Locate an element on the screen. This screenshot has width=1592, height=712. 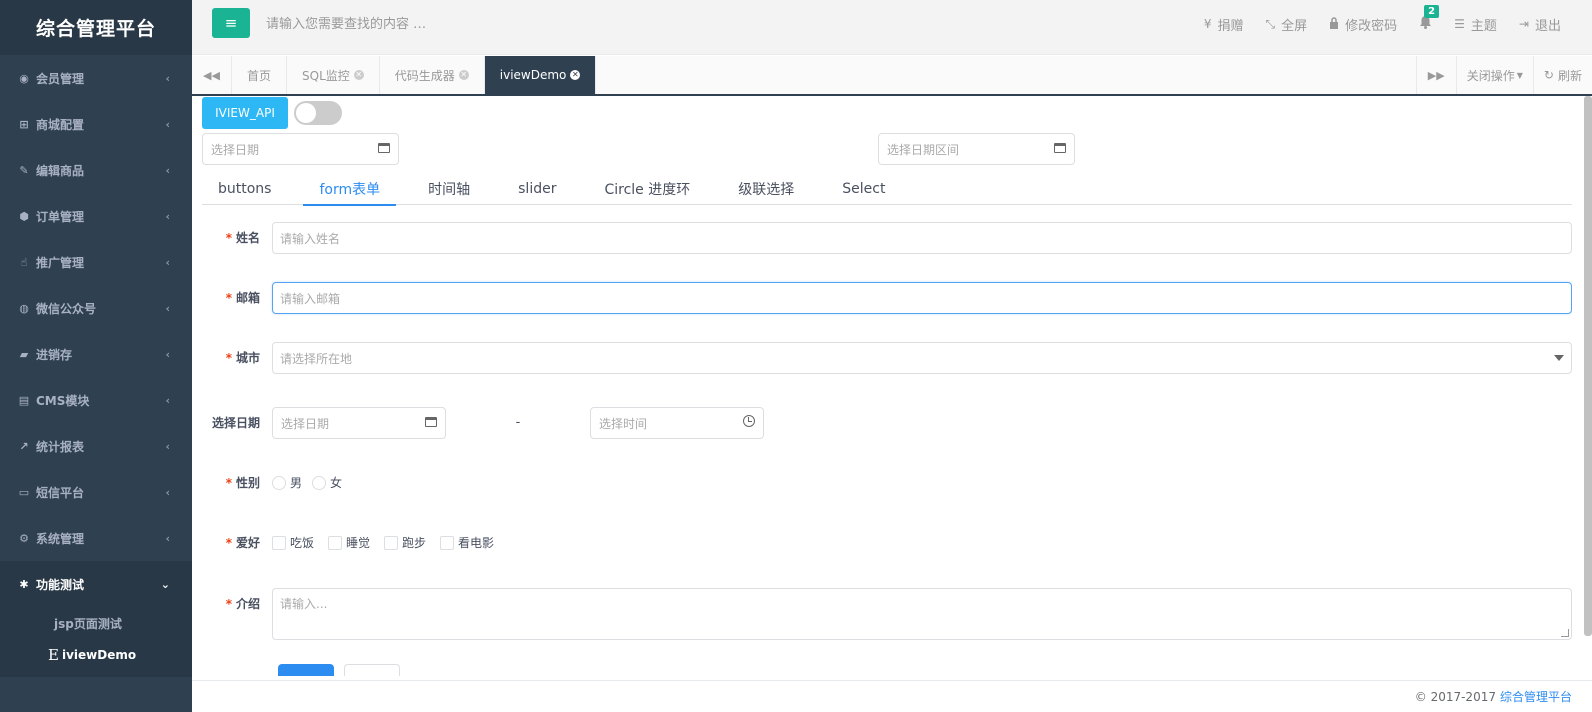
sidebar-item-wechat: ◍ 微信公众号 ‹ is located at coordinates (96, 308).